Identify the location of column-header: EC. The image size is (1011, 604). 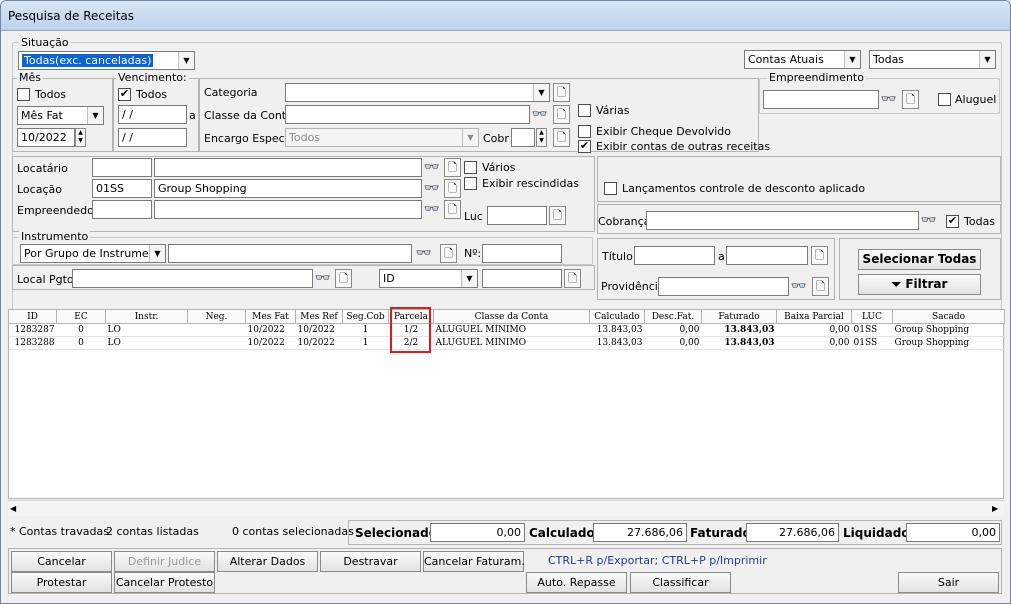
(81, 316).